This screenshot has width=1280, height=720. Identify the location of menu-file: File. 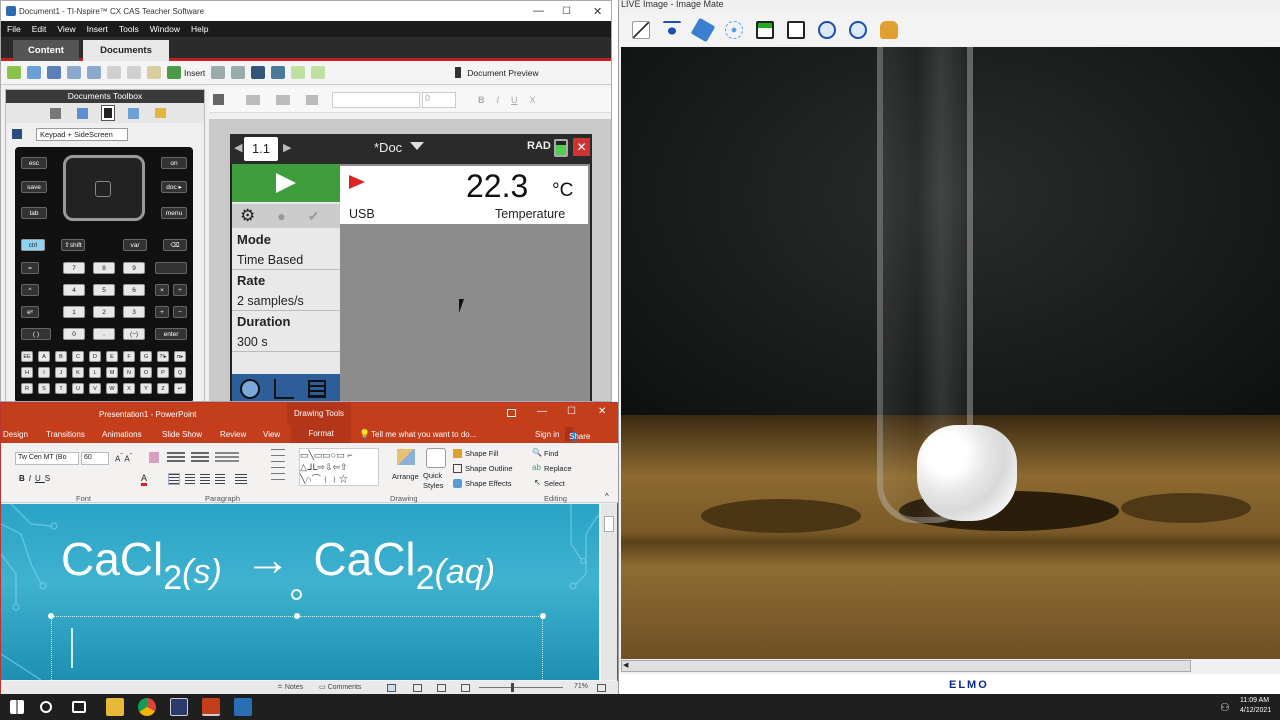
(14, 29).